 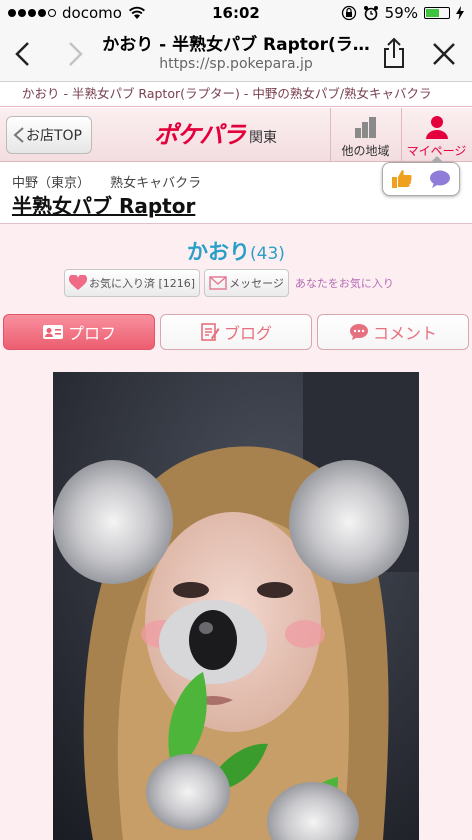 I want to click on tab-blog-label: ブログ, so click(x=247, y=333).